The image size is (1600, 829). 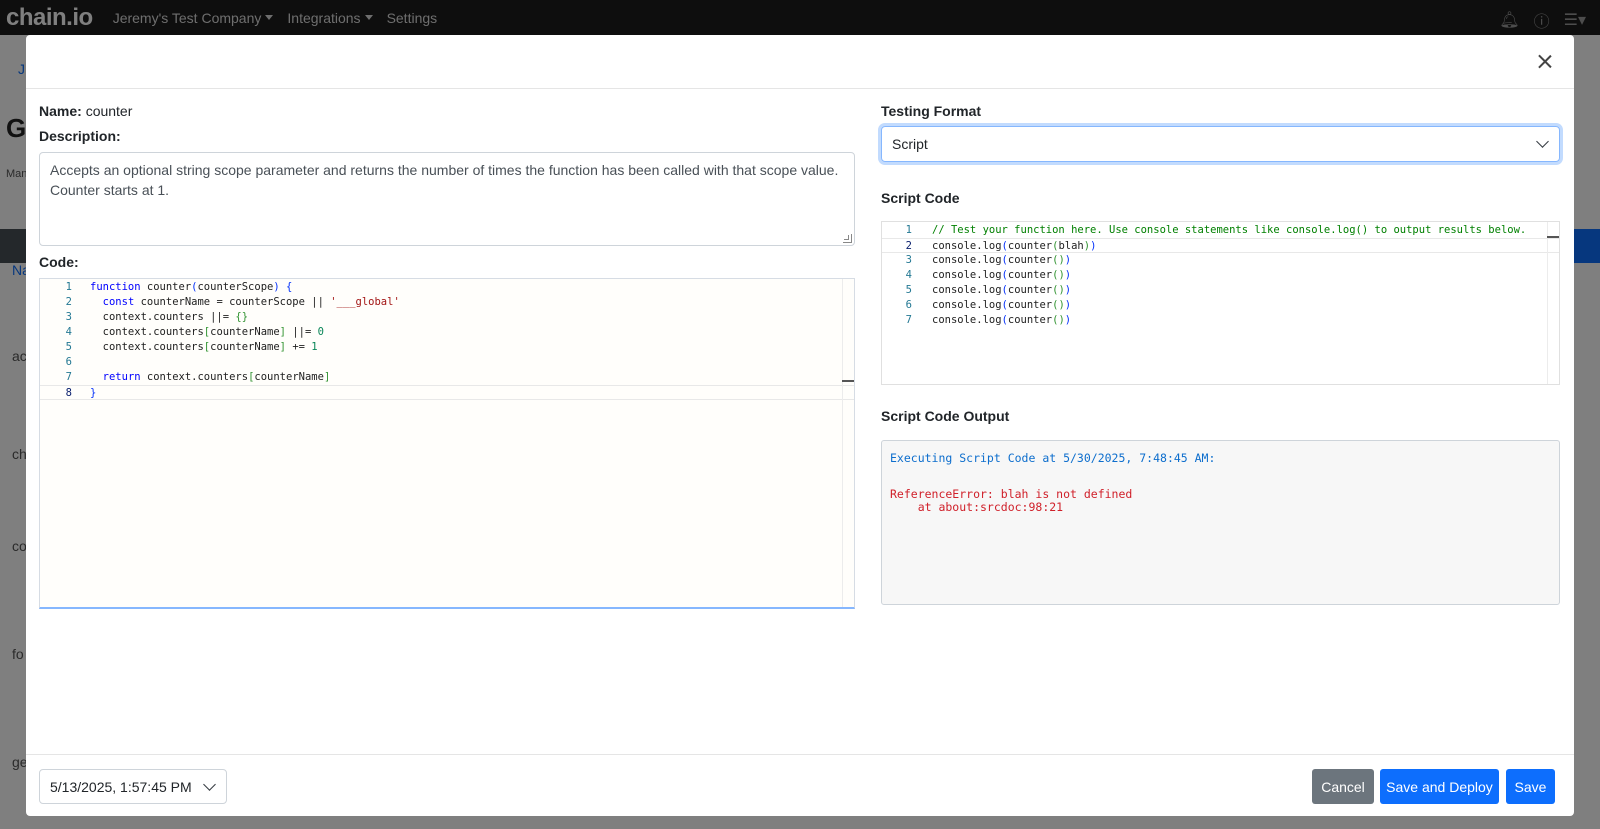 What do you see at coordinates (800, 62) in the screenshot?
I see `modal-header` at bounding box center [800, 62].